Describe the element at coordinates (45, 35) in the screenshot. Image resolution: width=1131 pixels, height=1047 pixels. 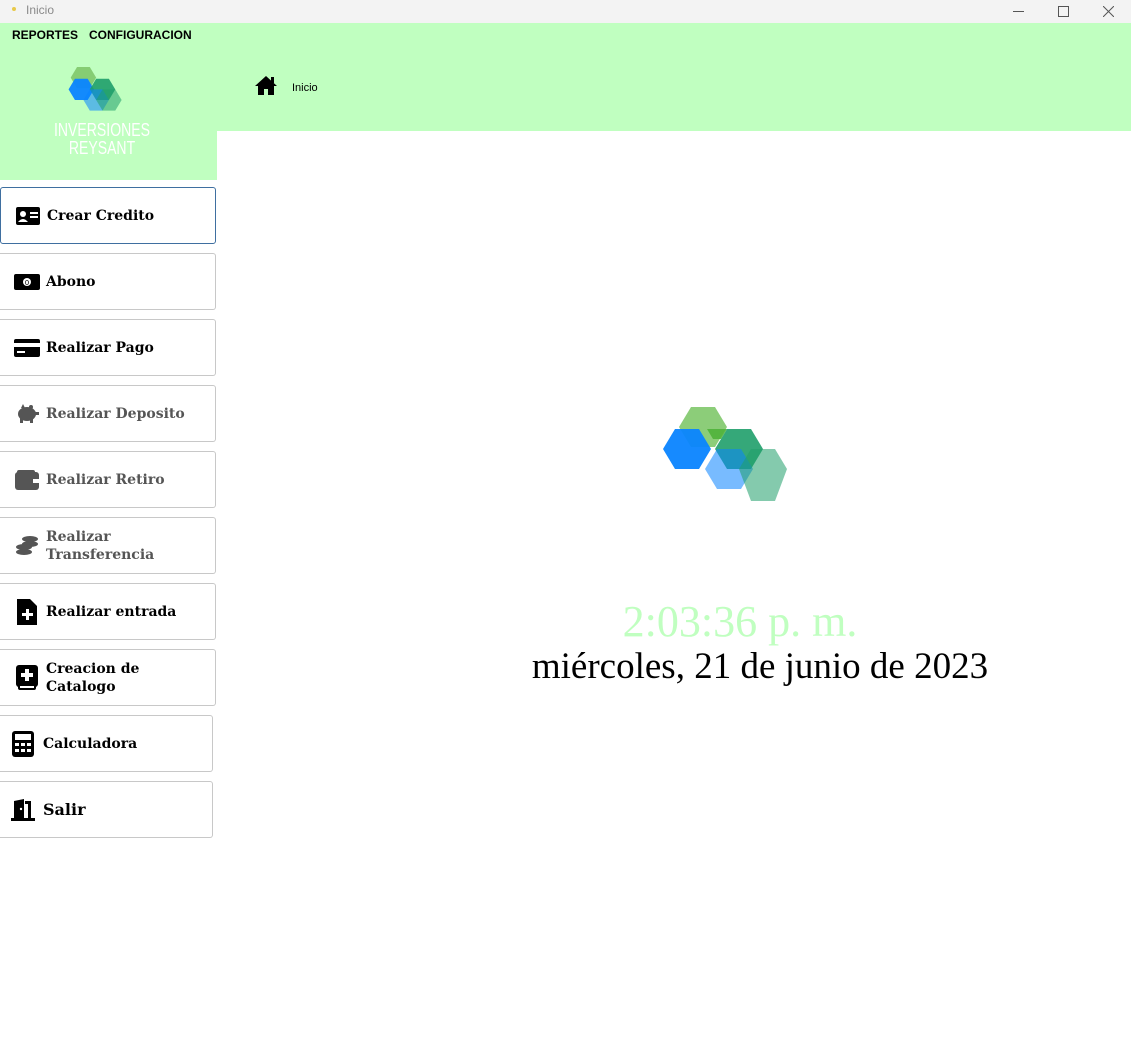
I see `menu-reportes: REPORTES` at that location.